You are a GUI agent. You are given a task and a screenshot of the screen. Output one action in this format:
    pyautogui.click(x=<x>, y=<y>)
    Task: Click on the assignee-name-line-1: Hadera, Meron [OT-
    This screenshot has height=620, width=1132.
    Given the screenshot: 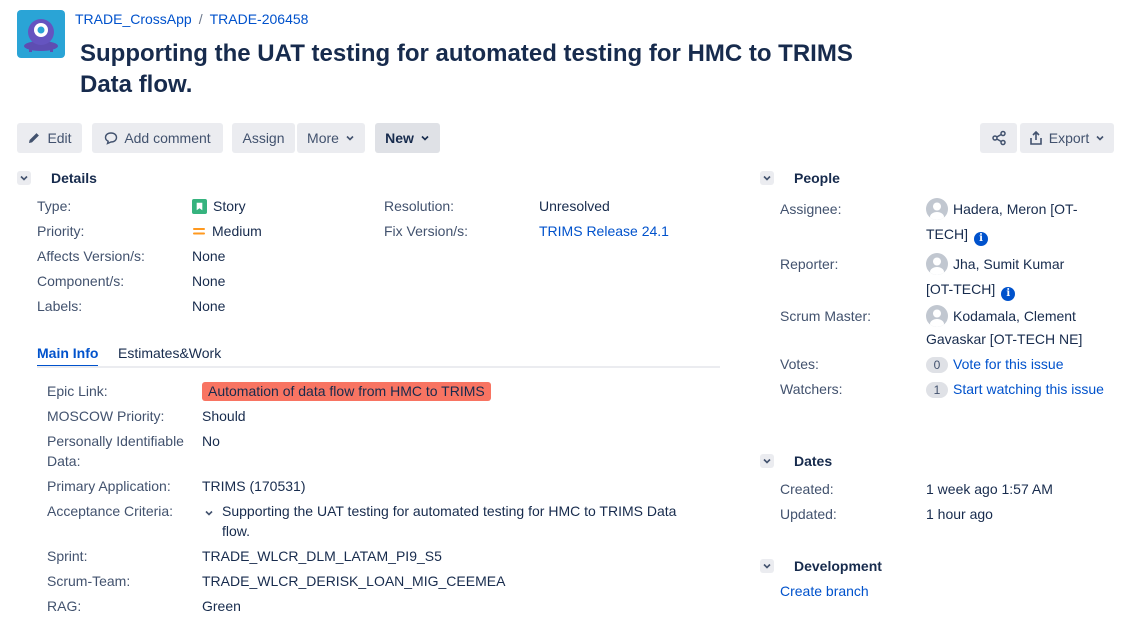 What is the action you would take?
    pyautogui.click(x=1015, y=209)
    